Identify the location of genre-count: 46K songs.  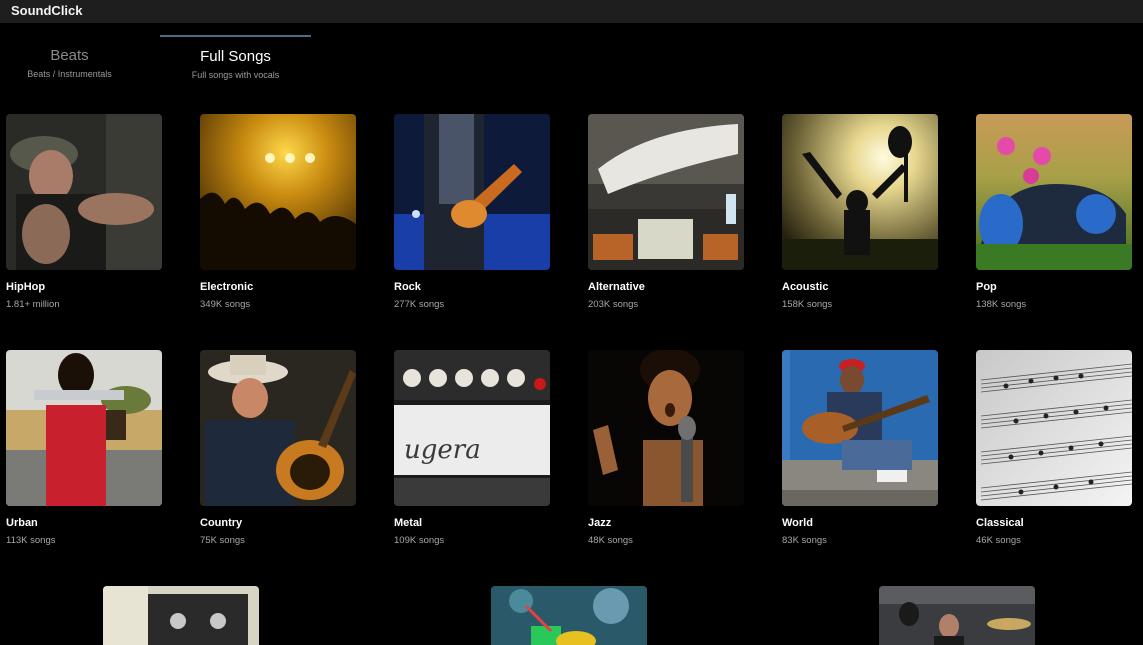
(998, 540).